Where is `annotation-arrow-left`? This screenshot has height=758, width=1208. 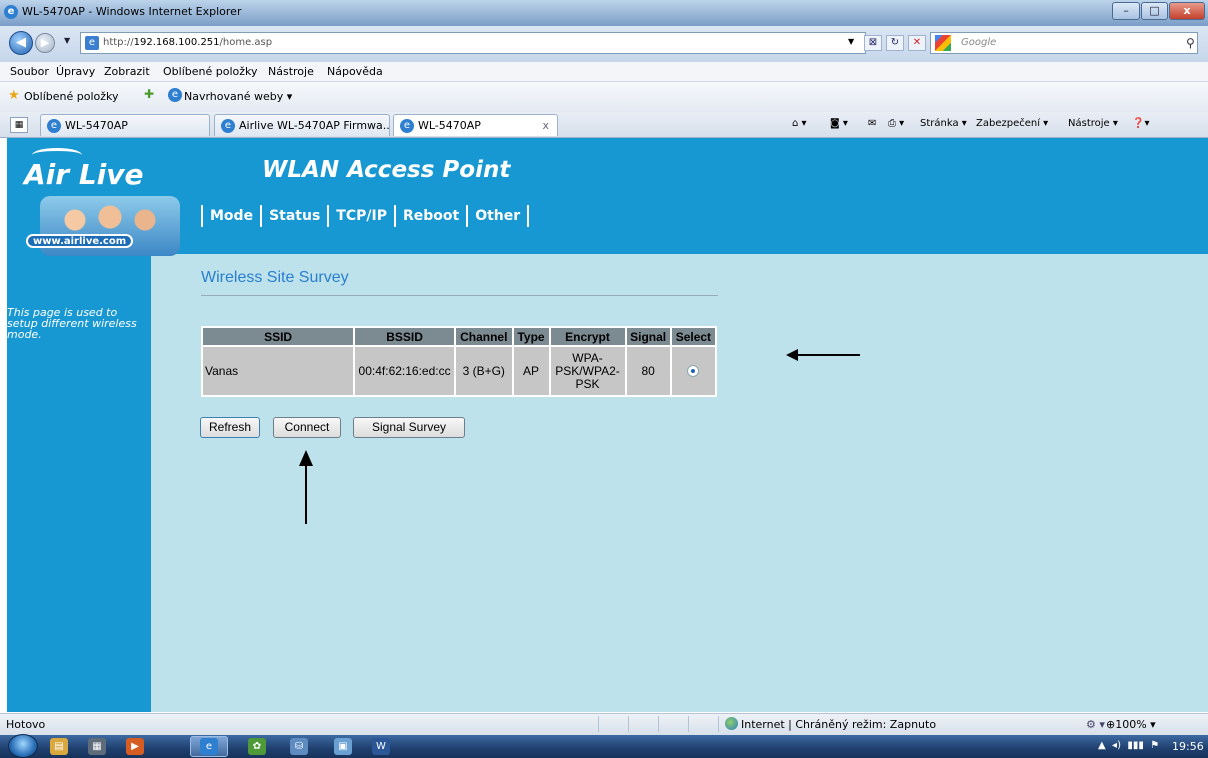 annotation-arrow-left is located at coordinates (824, 355).